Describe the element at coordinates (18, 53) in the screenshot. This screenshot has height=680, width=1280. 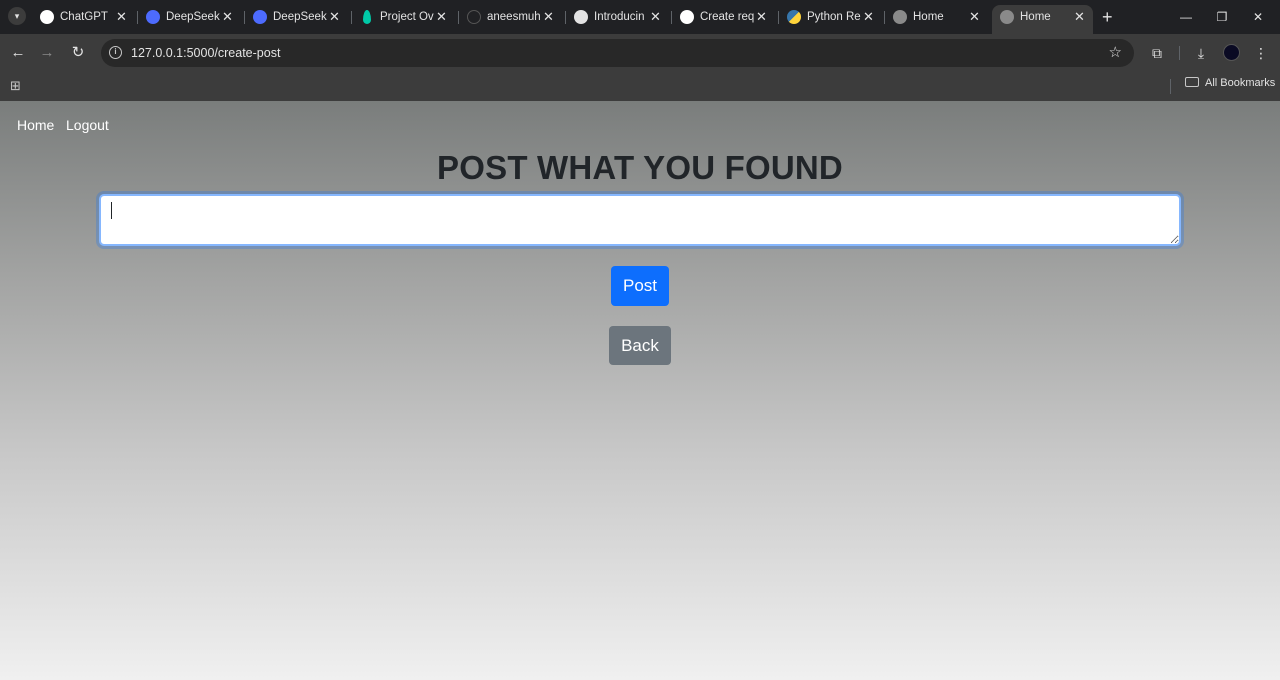
I see `back-arrow-icon: ←` at that location.